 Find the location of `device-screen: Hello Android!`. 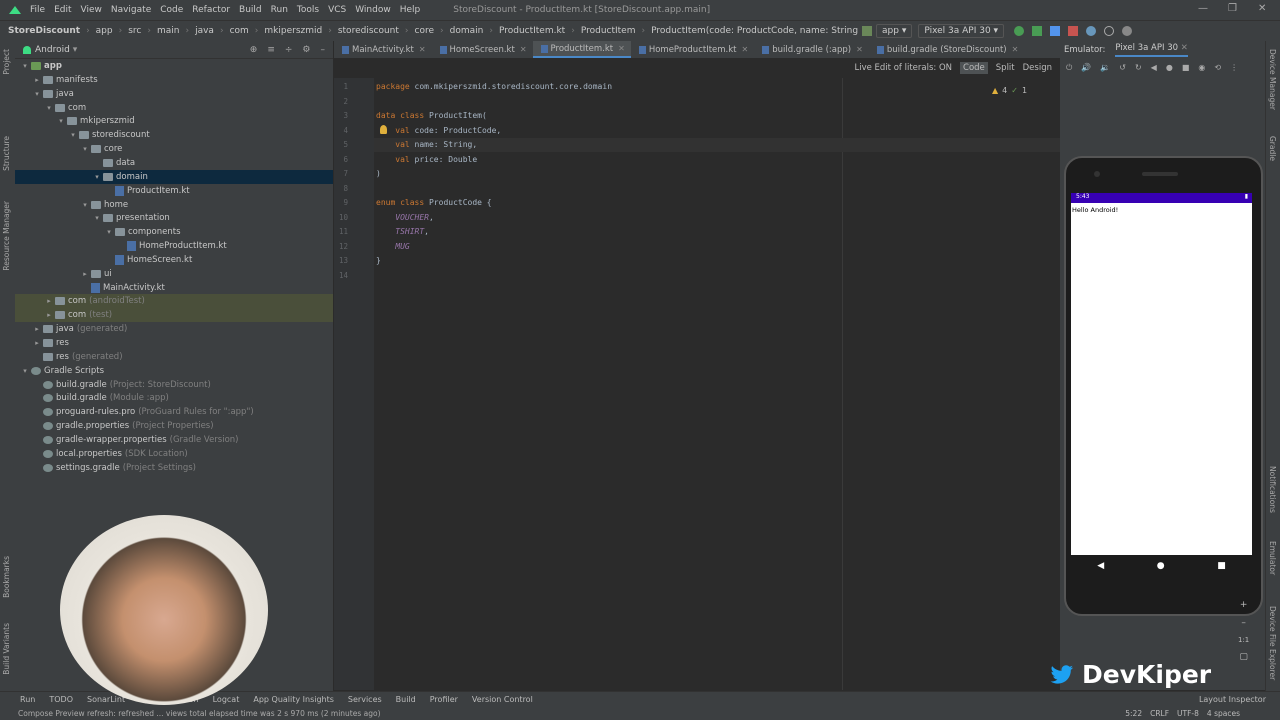

device-screen: Hello Android! is located at coordinates (1161, 374).